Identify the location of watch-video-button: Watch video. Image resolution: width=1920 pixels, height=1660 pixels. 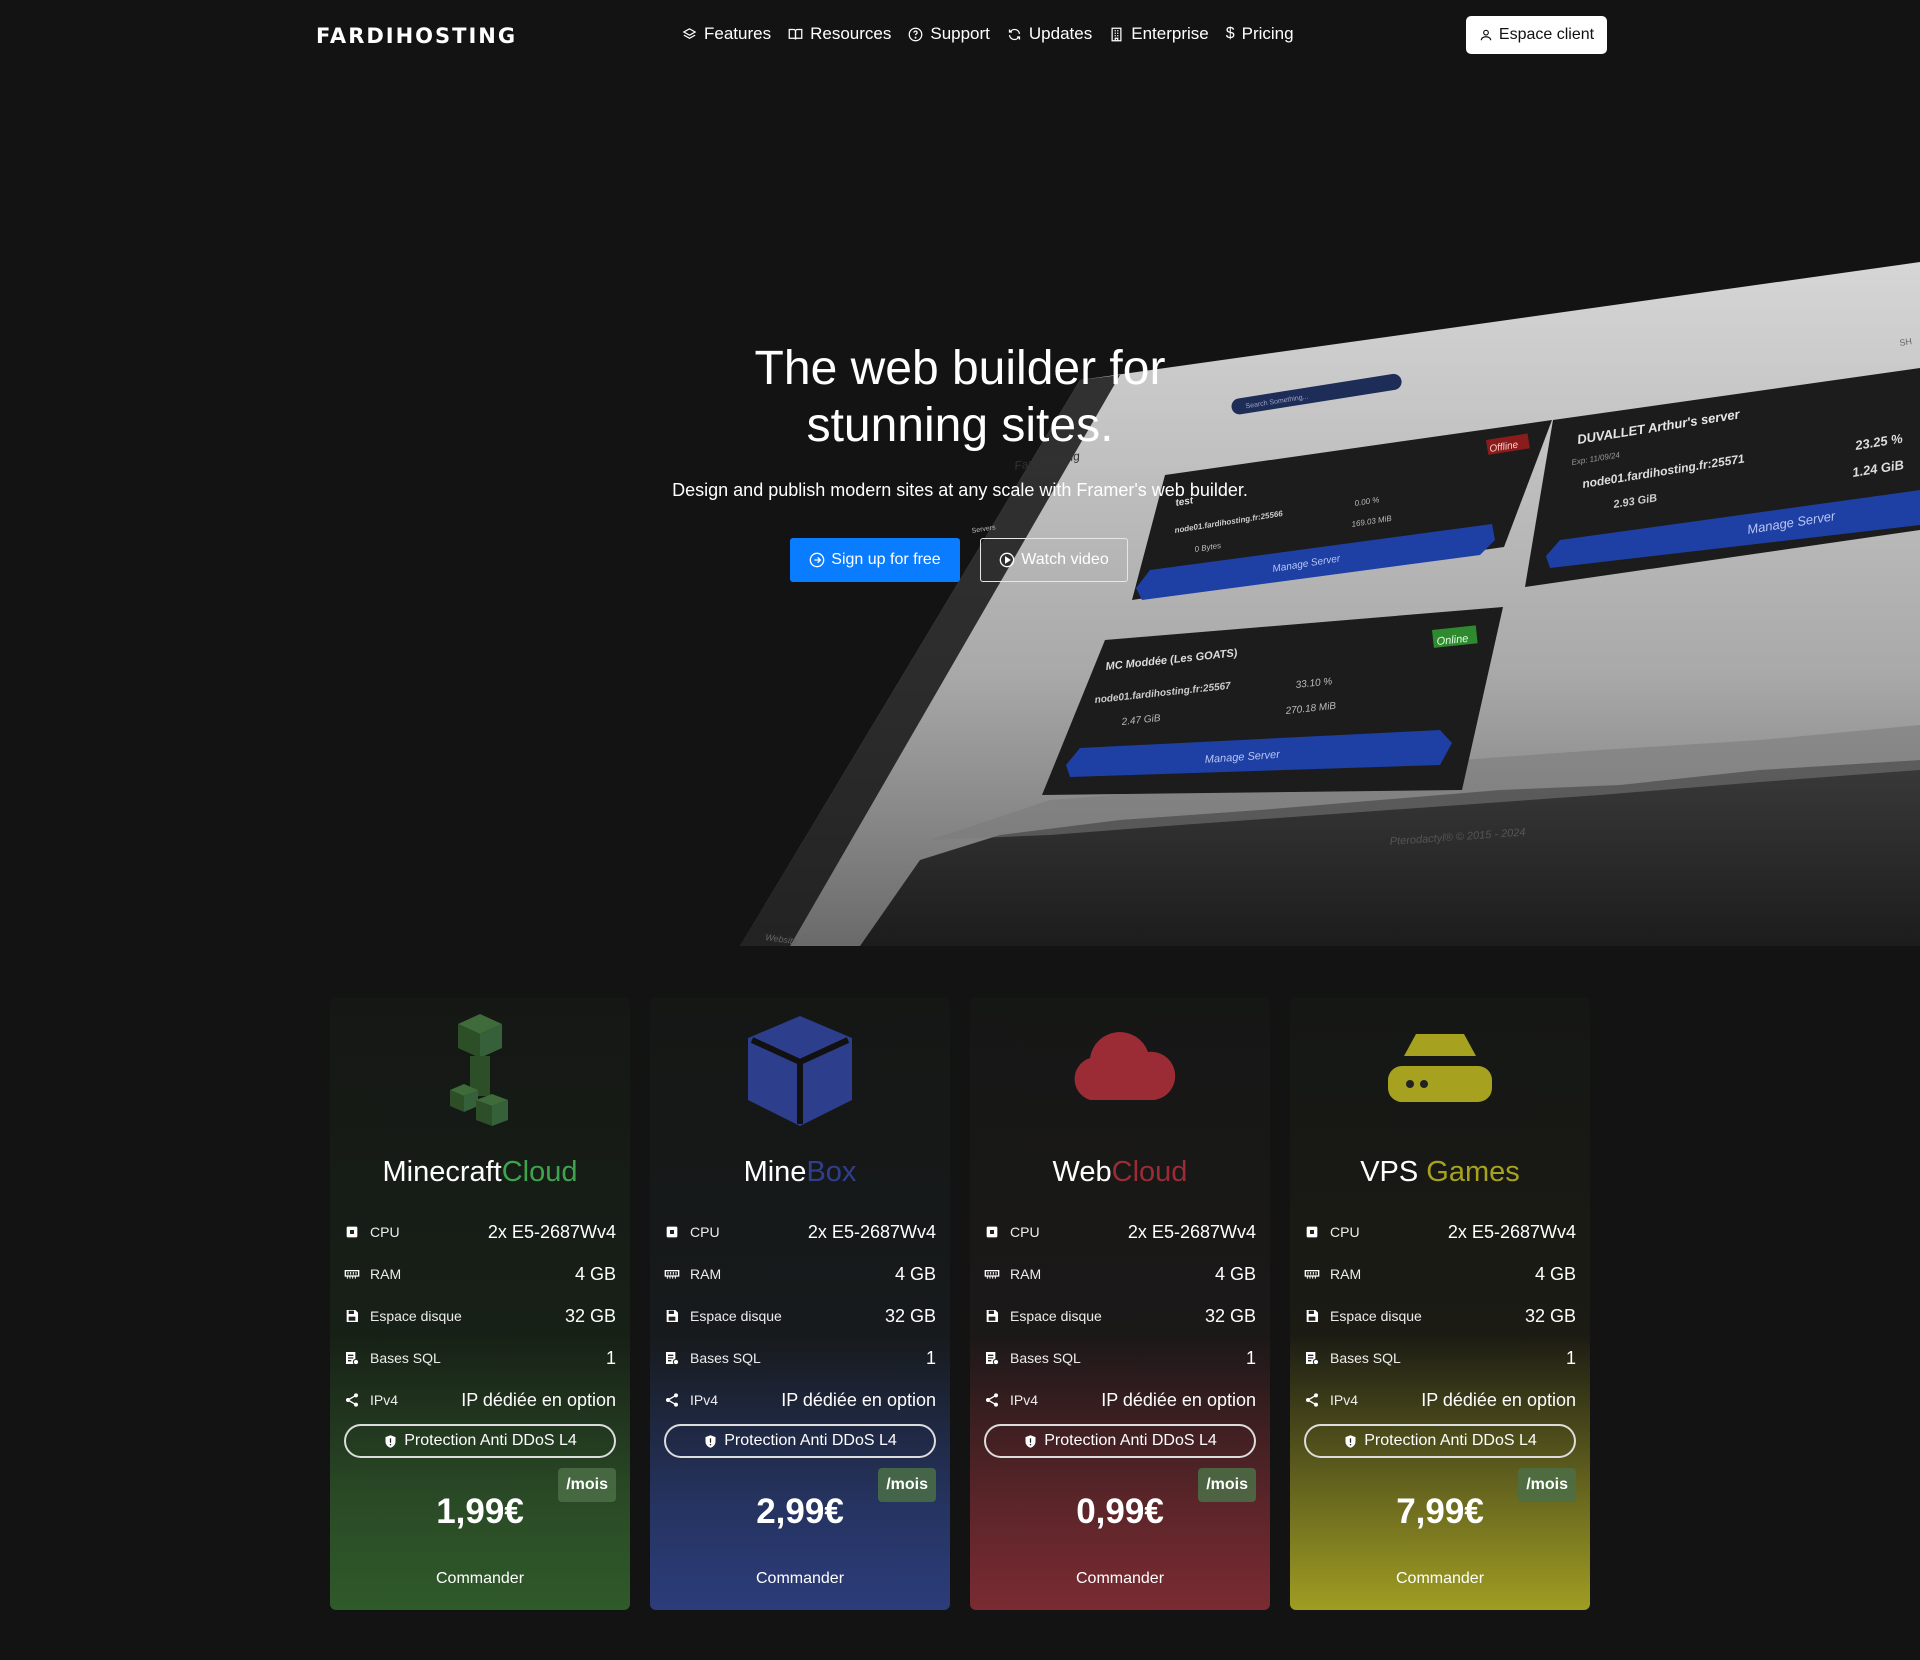
(1054, 560).